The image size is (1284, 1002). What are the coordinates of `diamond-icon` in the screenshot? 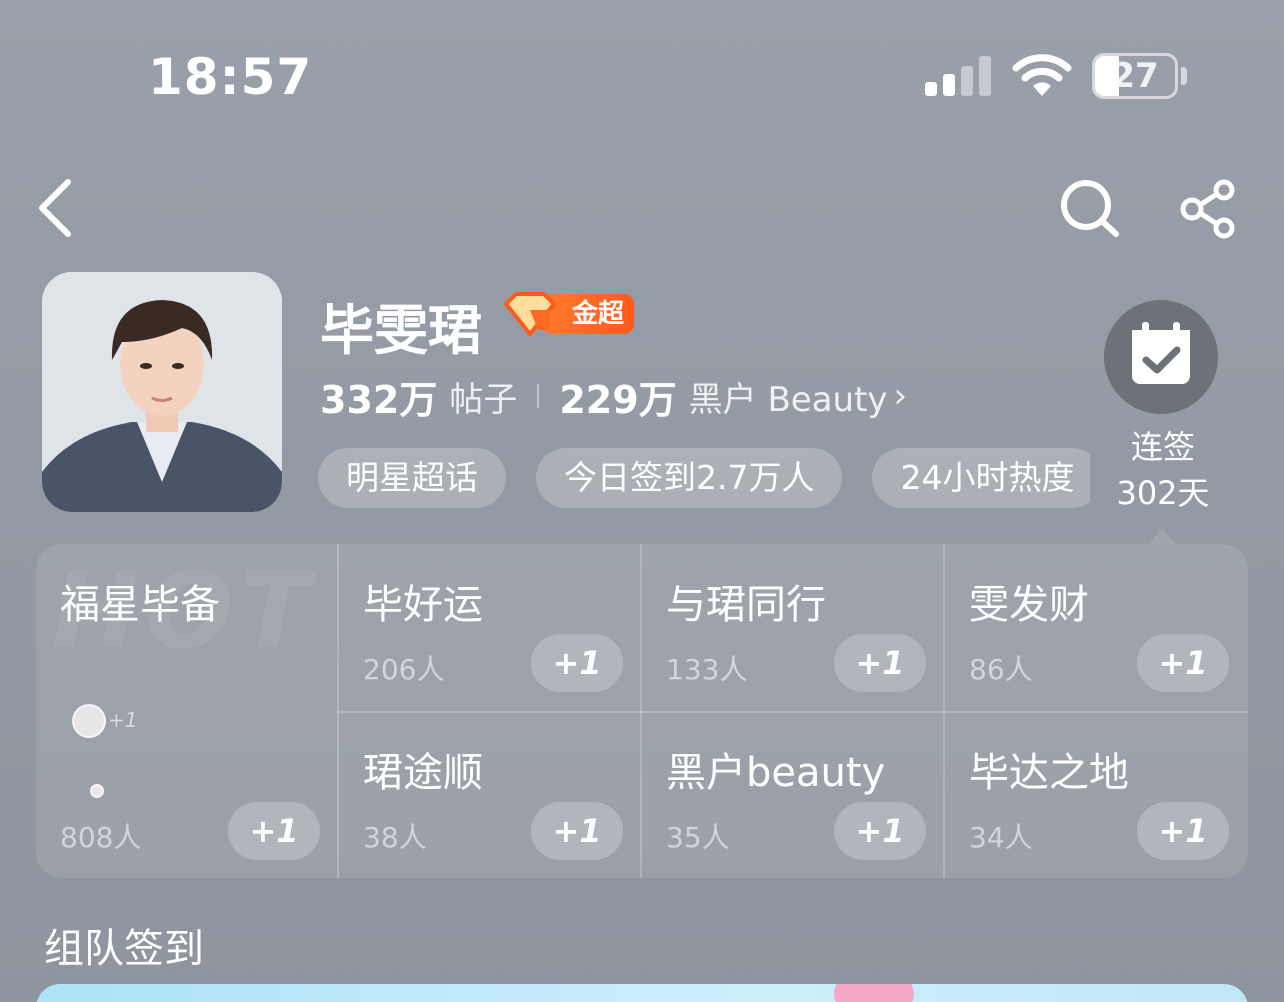 It's located at (530, 314).